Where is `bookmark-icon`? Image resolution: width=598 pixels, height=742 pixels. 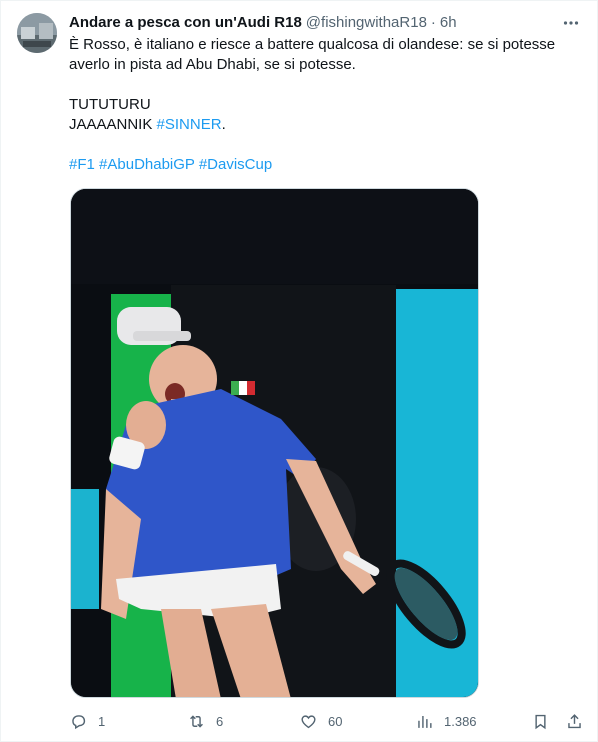
bookmark-icon is located at coordinates (540, 721).